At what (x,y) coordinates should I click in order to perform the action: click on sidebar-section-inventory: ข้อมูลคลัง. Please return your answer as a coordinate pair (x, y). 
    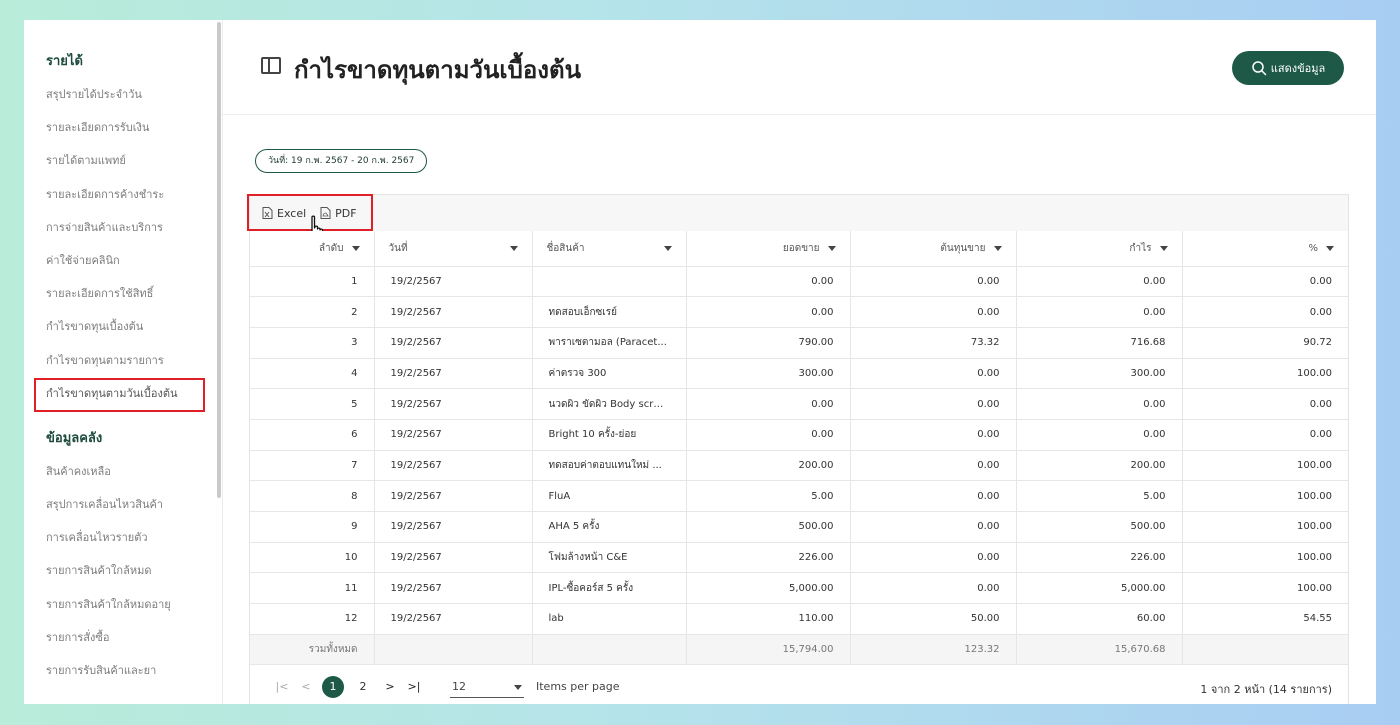
    Looking at the image, I should click on (74, 438).